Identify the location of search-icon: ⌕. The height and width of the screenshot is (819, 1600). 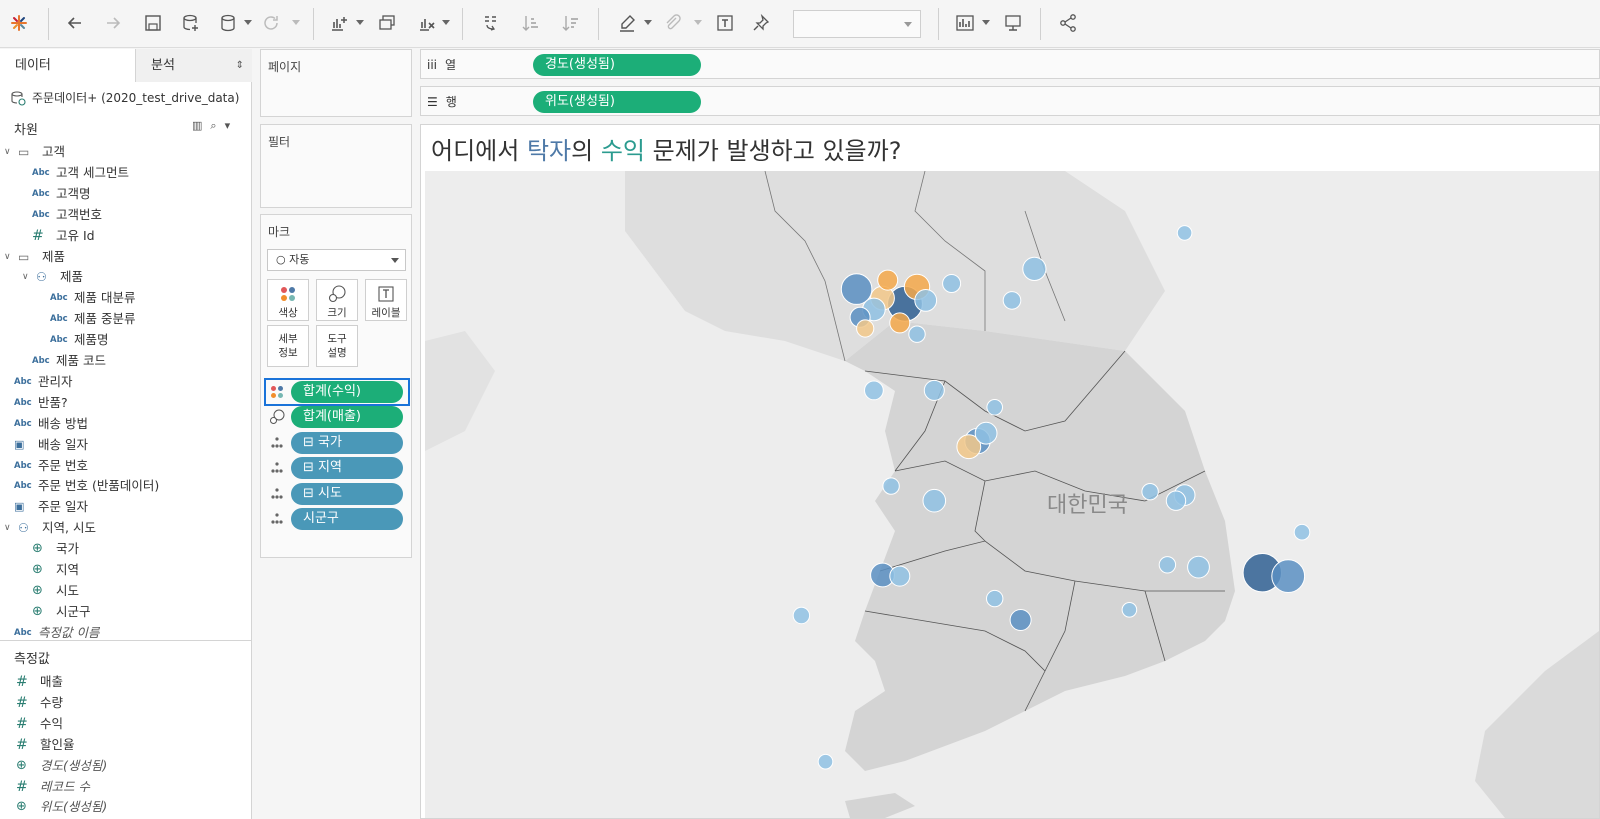
(213, 126).